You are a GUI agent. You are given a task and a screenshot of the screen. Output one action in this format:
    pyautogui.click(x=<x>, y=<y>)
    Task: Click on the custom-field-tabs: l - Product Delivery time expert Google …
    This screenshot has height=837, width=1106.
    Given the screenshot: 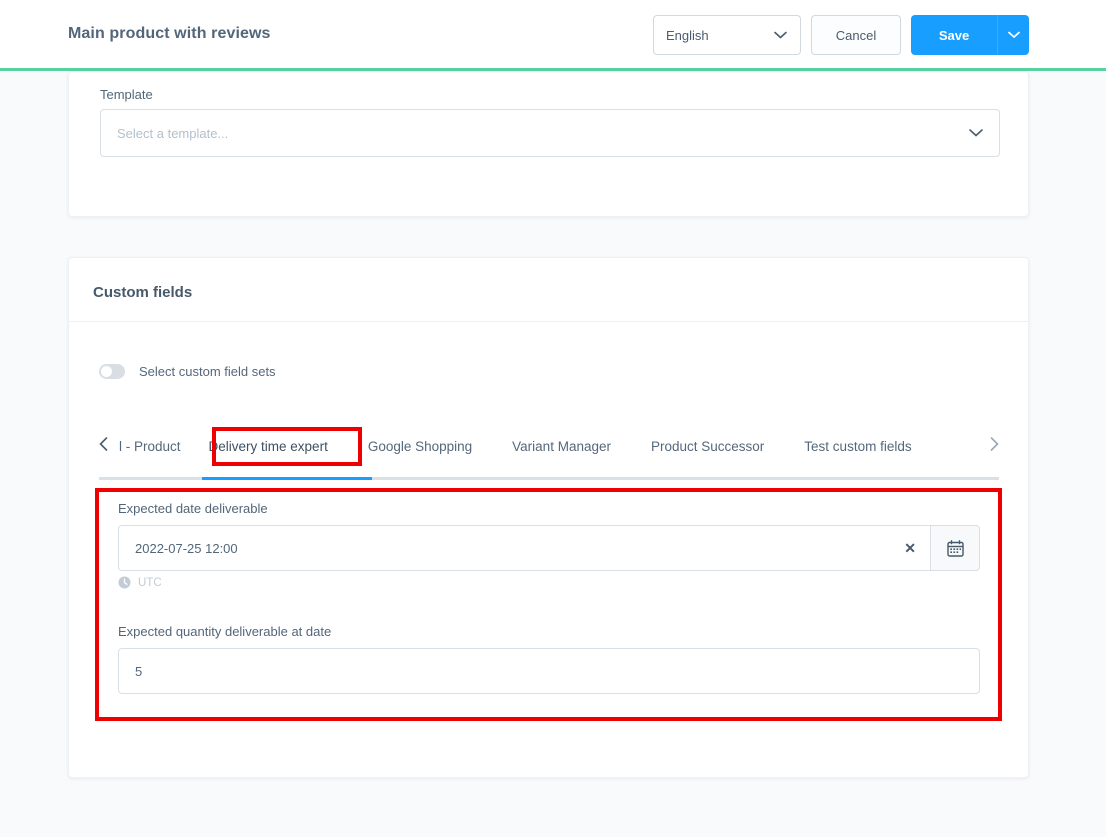 What is the action you would take?
    pyautogui.click(x=549, y=449)
    